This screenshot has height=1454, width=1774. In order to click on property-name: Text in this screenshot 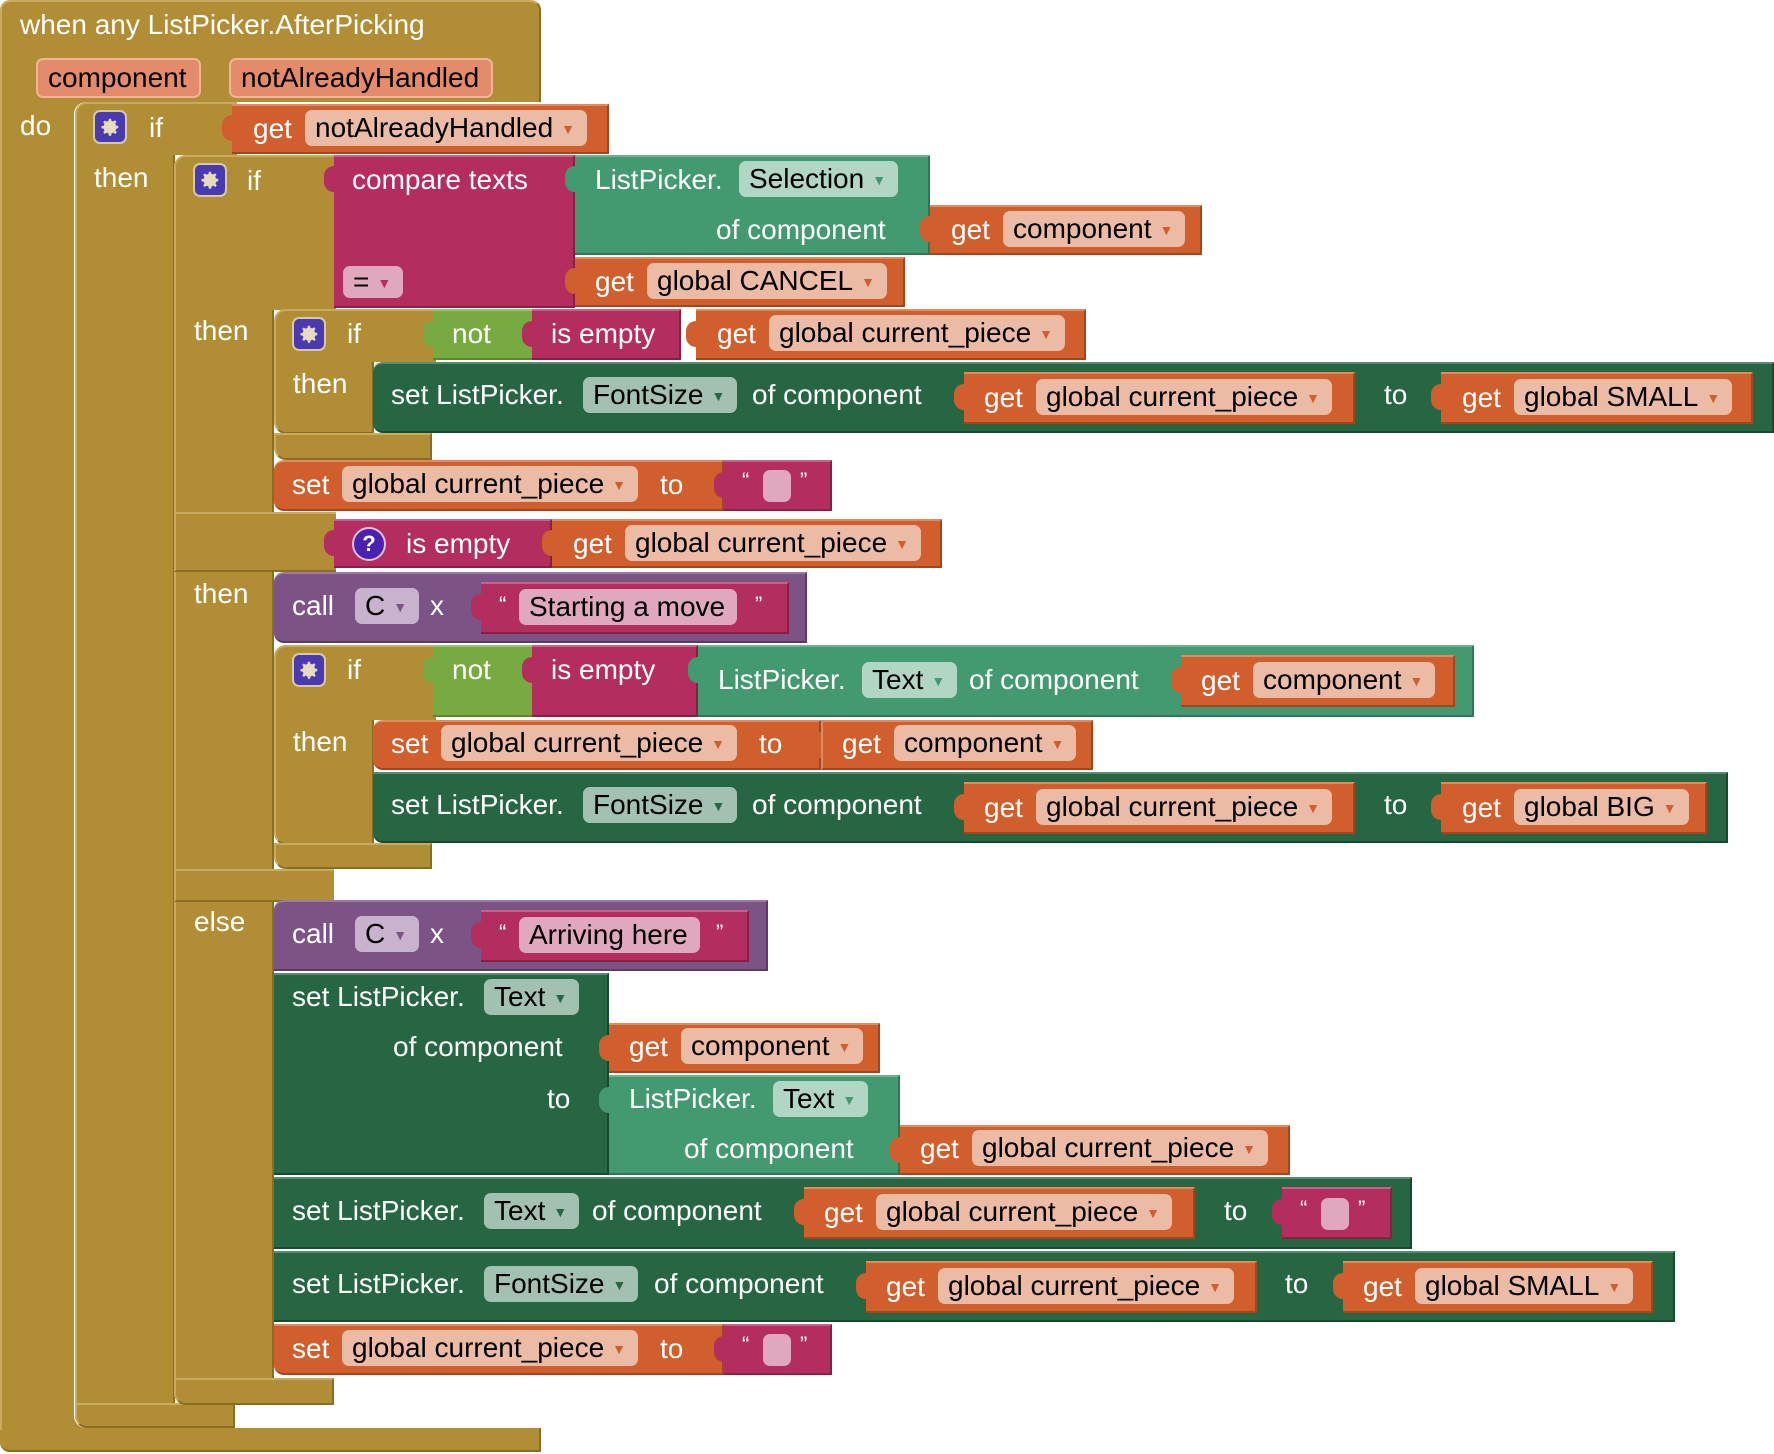, I will do `click(520, 996)`.